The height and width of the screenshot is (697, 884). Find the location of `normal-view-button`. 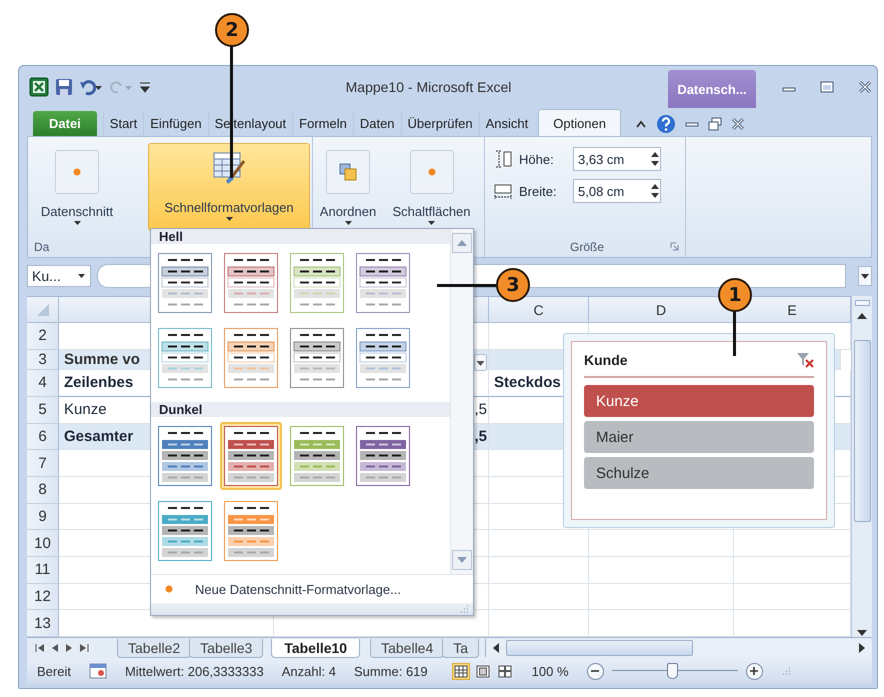

normal-view-button is located at coordinates (461, 671).